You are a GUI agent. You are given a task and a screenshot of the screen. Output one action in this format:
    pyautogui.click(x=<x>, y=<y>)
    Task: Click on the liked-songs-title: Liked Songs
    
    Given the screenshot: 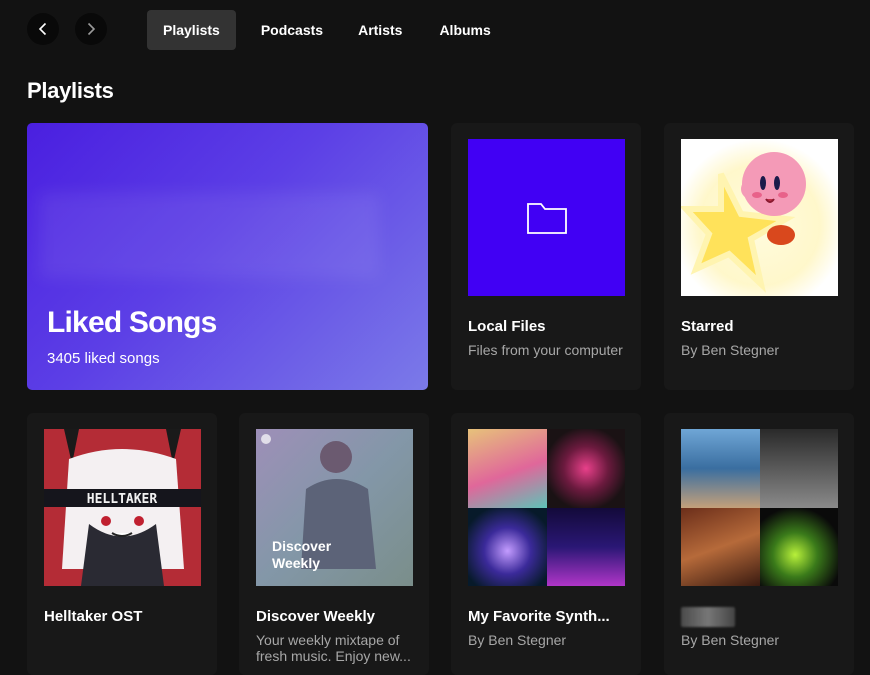 What is the action you would take?
    pyautogui.click(x=132, y=322)
    